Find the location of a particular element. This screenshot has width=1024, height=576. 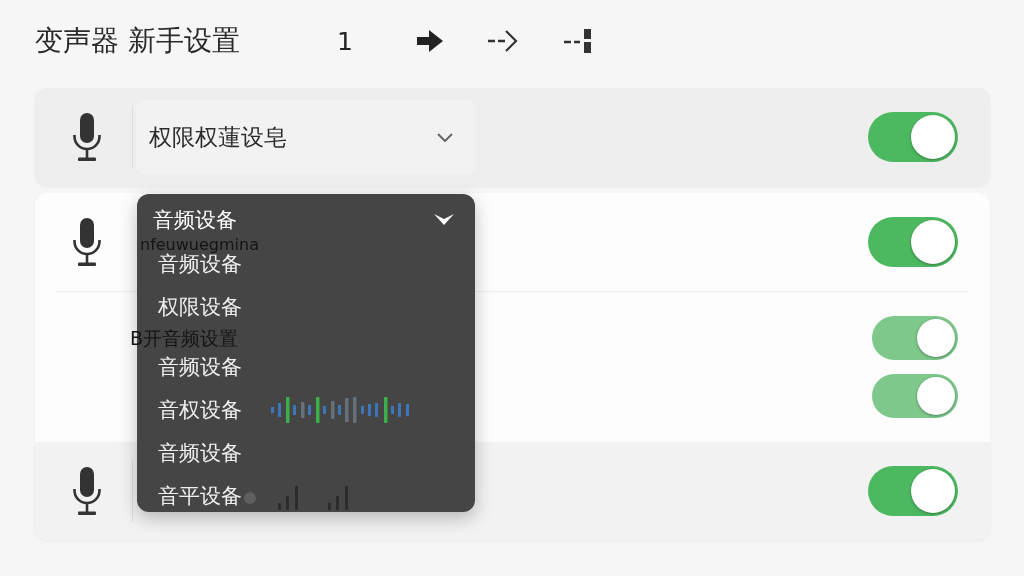

menu-option: 音权设备 is located at coordinates (284, 410).